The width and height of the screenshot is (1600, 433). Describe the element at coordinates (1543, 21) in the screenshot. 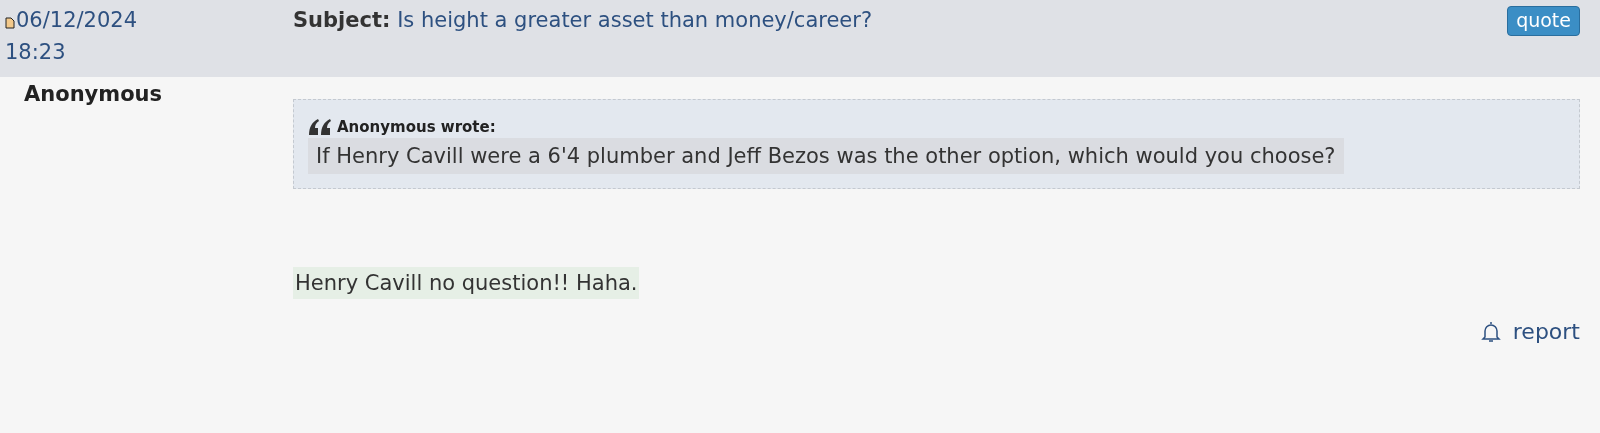

I see `quote-button: quote` at that location.